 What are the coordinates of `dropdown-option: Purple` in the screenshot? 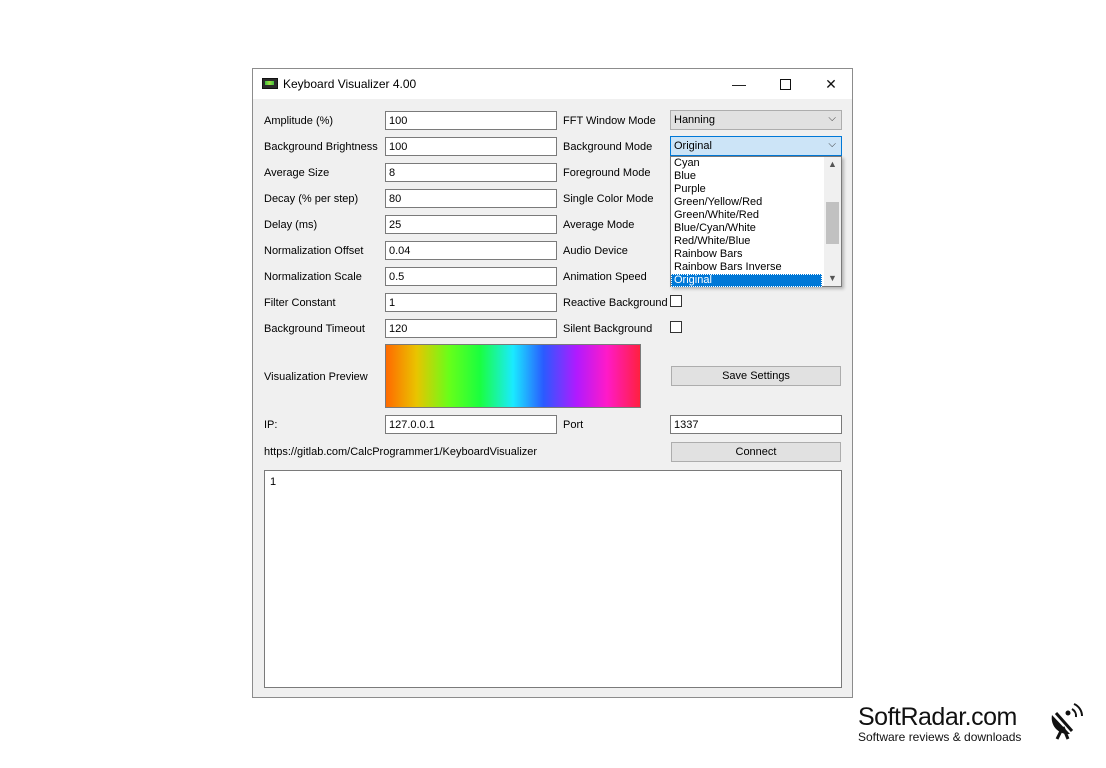 It's located at (746, 189).